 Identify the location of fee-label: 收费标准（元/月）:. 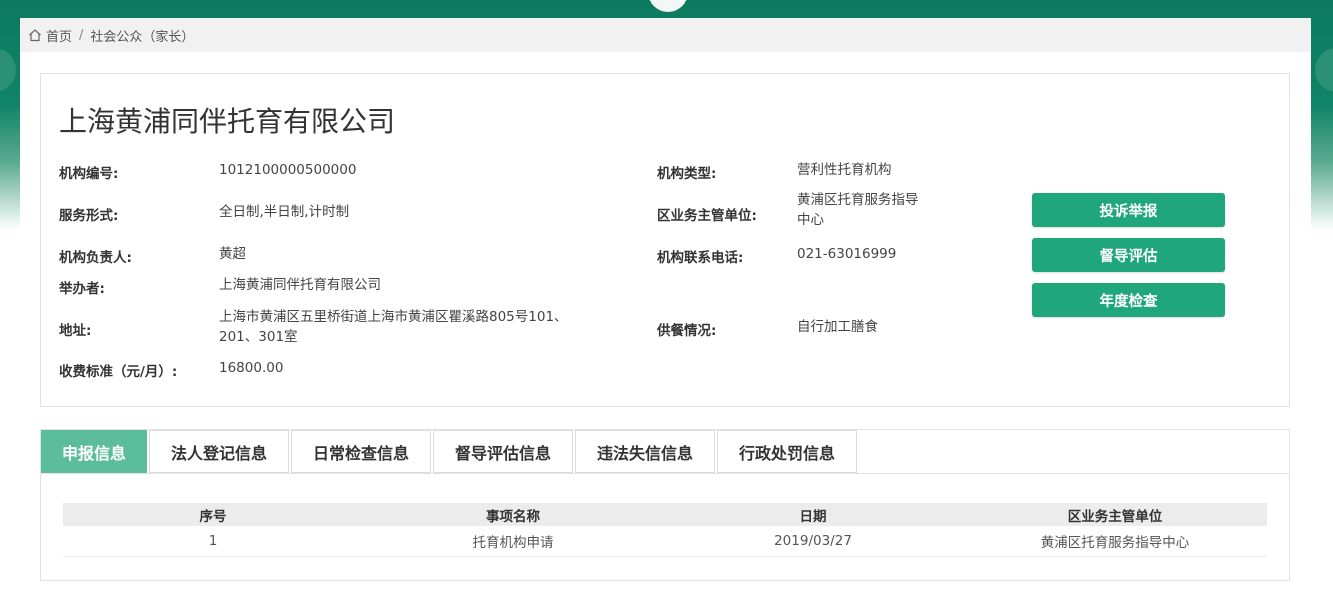
(118, 372).